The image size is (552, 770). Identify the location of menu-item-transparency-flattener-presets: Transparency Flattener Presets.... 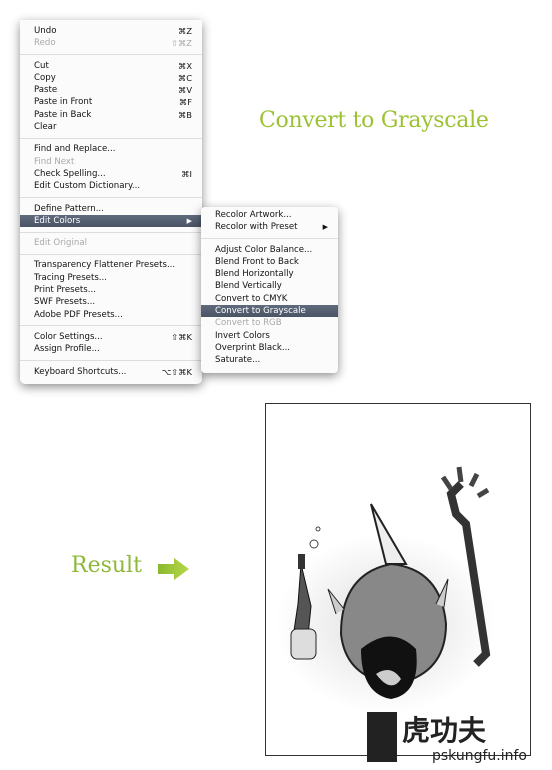
(111, 265).